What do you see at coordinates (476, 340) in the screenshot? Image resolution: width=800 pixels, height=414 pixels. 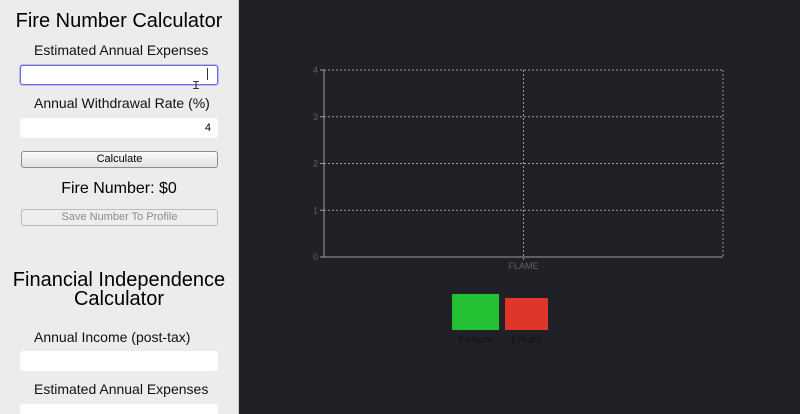 I see `legend-label-fireNum: fireNum` at bounding box center [476, 340].